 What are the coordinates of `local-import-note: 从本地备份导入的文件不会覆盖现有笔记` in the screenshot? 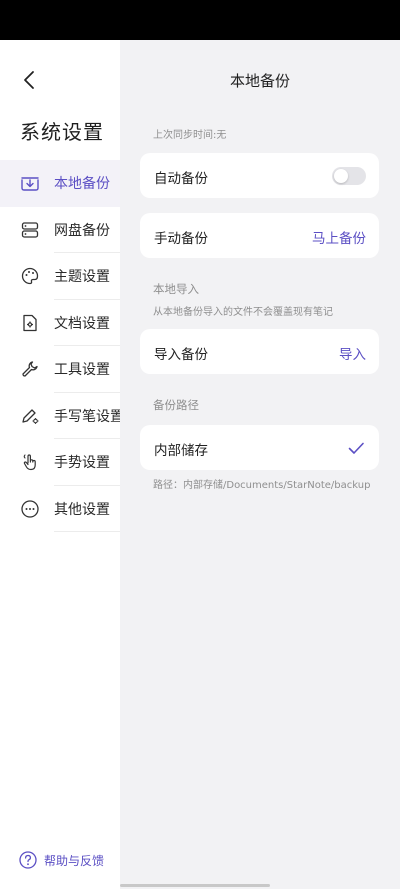 It's located at (243, 312).